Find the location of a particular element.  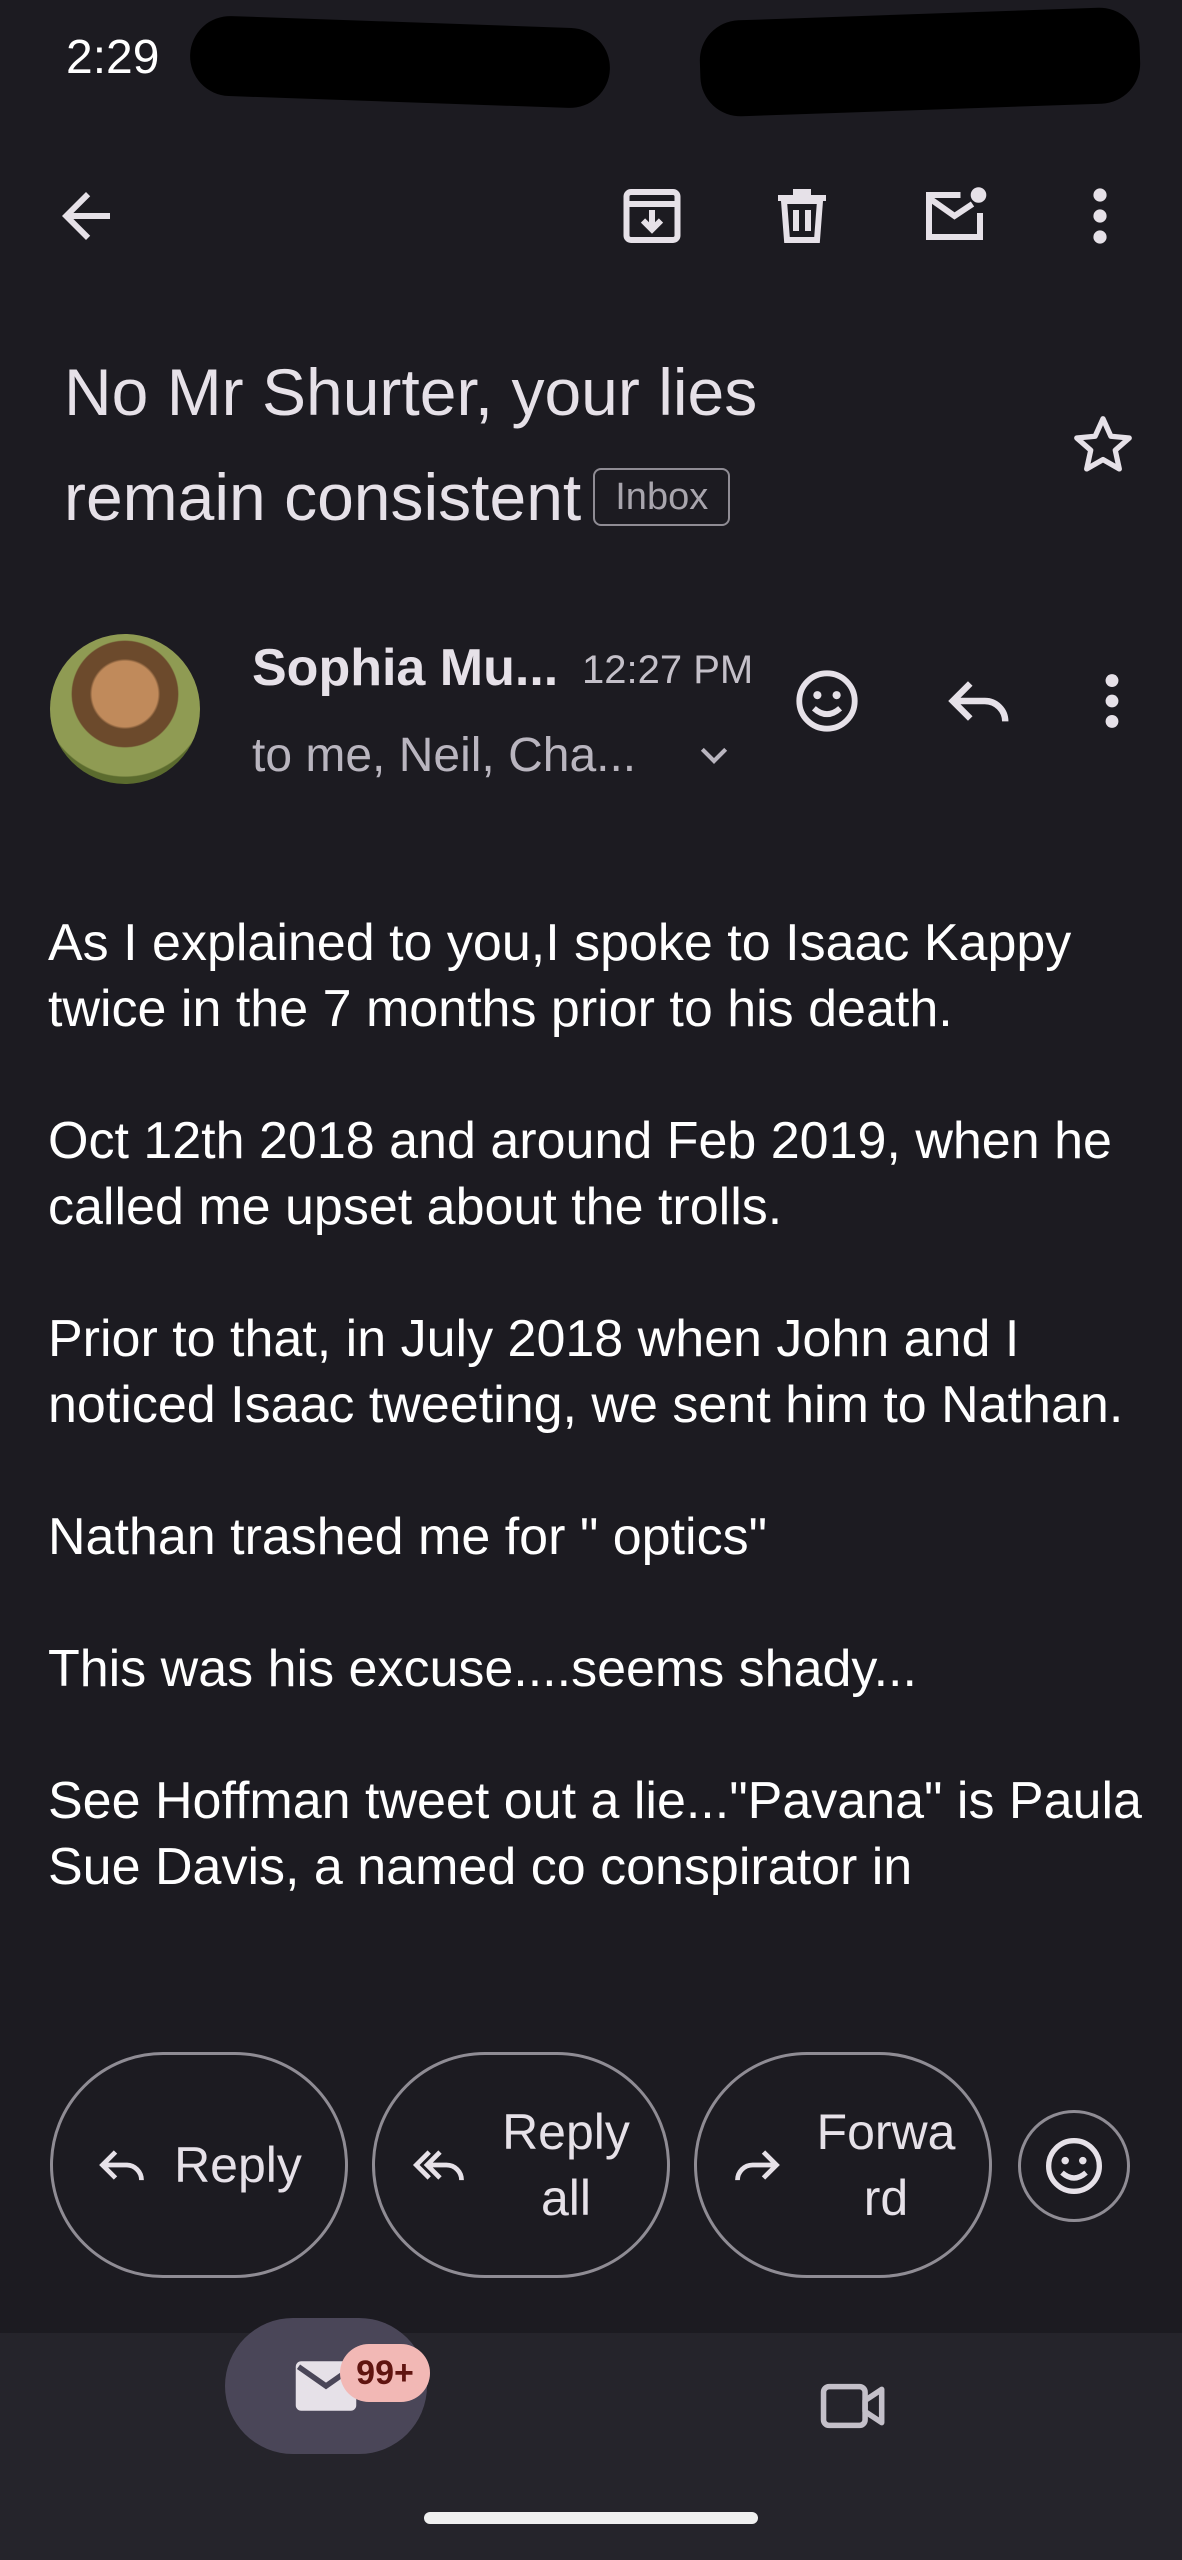

forward-label: Forwa rd is located at coordinates (886, 2165).